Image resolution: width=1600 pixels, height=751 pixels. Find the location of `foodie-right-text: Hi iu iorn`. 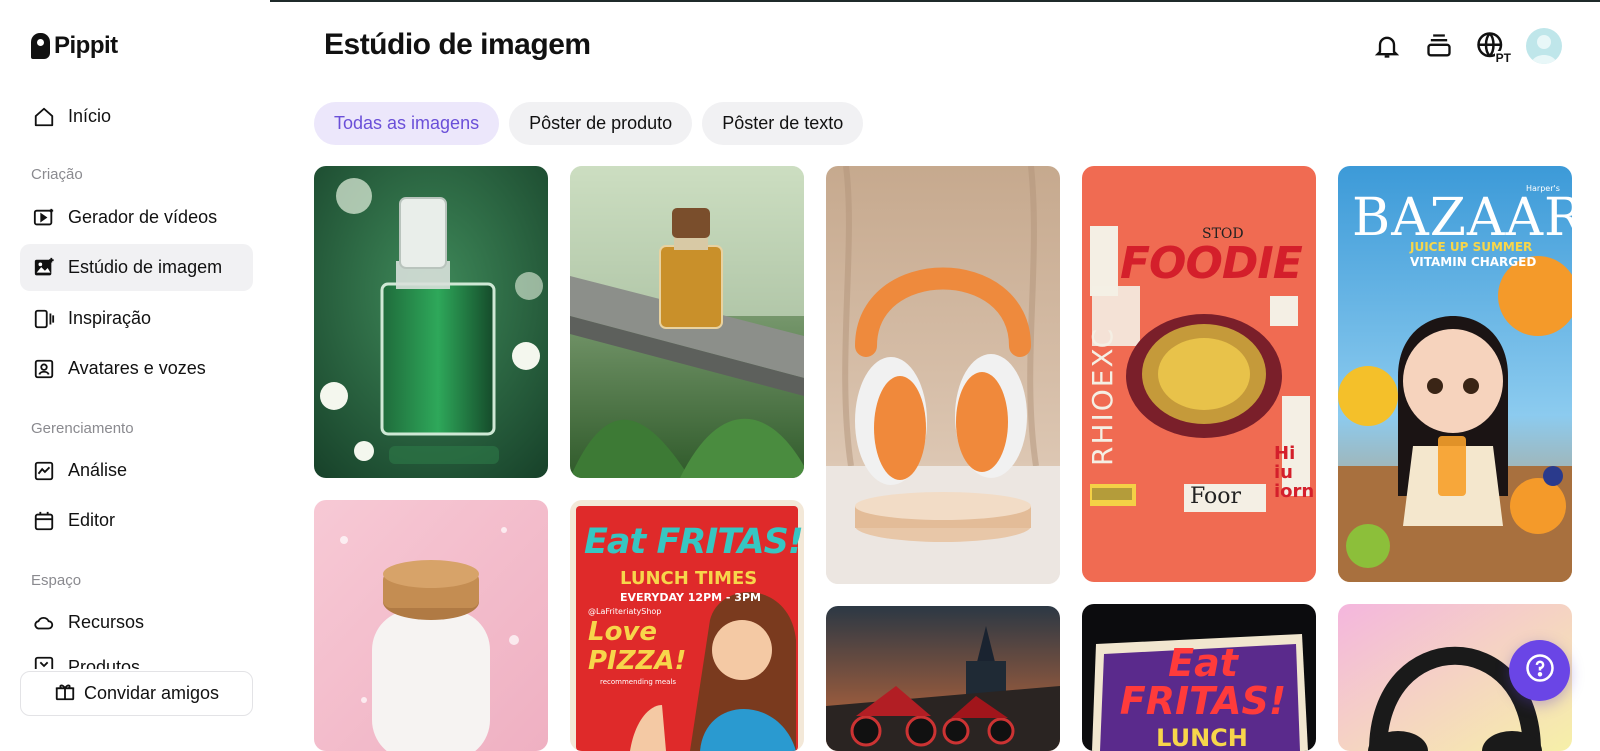

foodie-right-text: Hi iu iorn is located at coordinates (1294, 472).